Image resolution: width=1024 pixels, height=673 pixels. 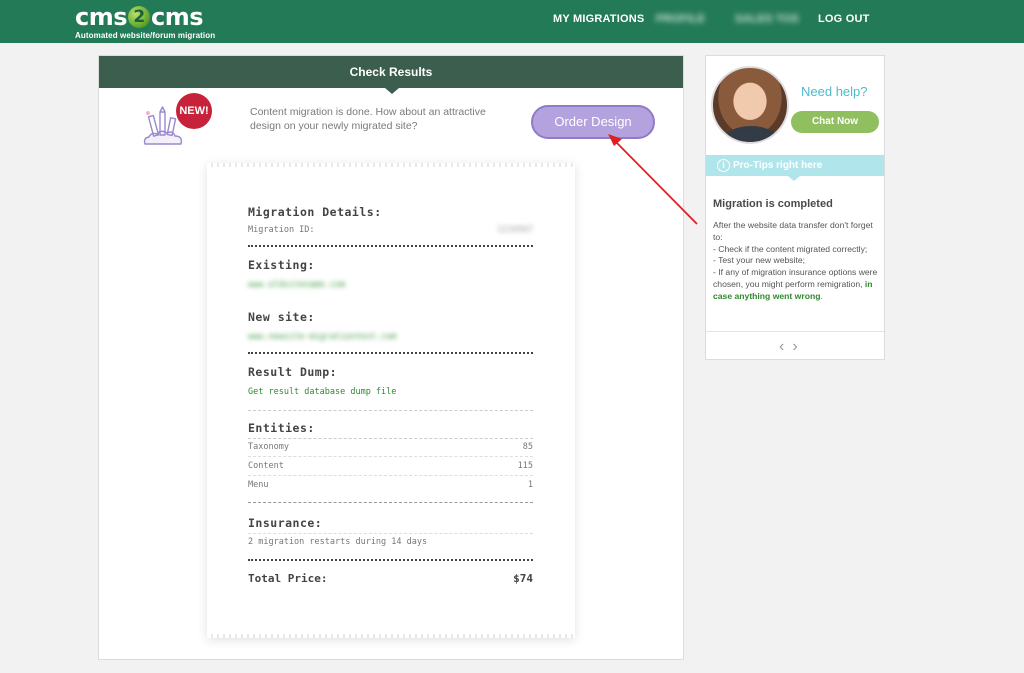 I want to click on pro-tips-bar: i Pro-Tips right here, so click(x=795, y=168).